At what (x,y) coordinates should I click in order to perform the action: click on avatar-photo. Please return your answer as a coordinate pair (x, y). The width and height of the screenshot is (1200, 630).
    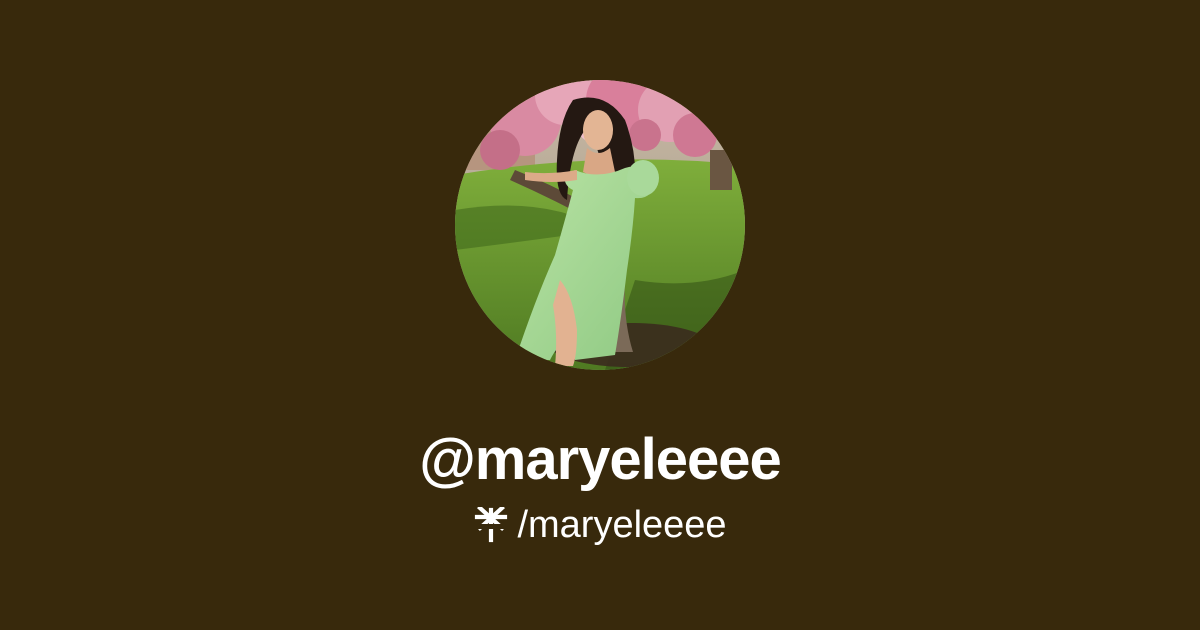
    Looking at the image, I should click on (600, 225).